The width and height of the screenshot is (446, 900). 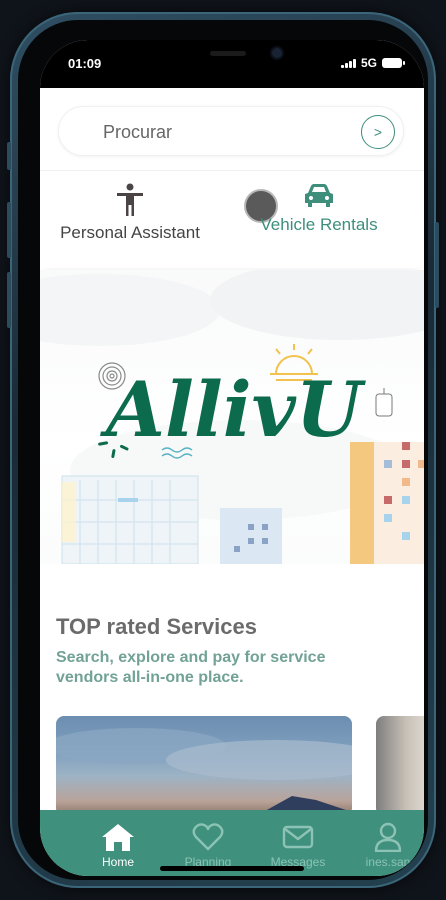 What do you see at coordinates (130, 232) in the screenshot?
I see `category-label-personal-assistant: Personal Assistant` at bounding box center [130, 232].